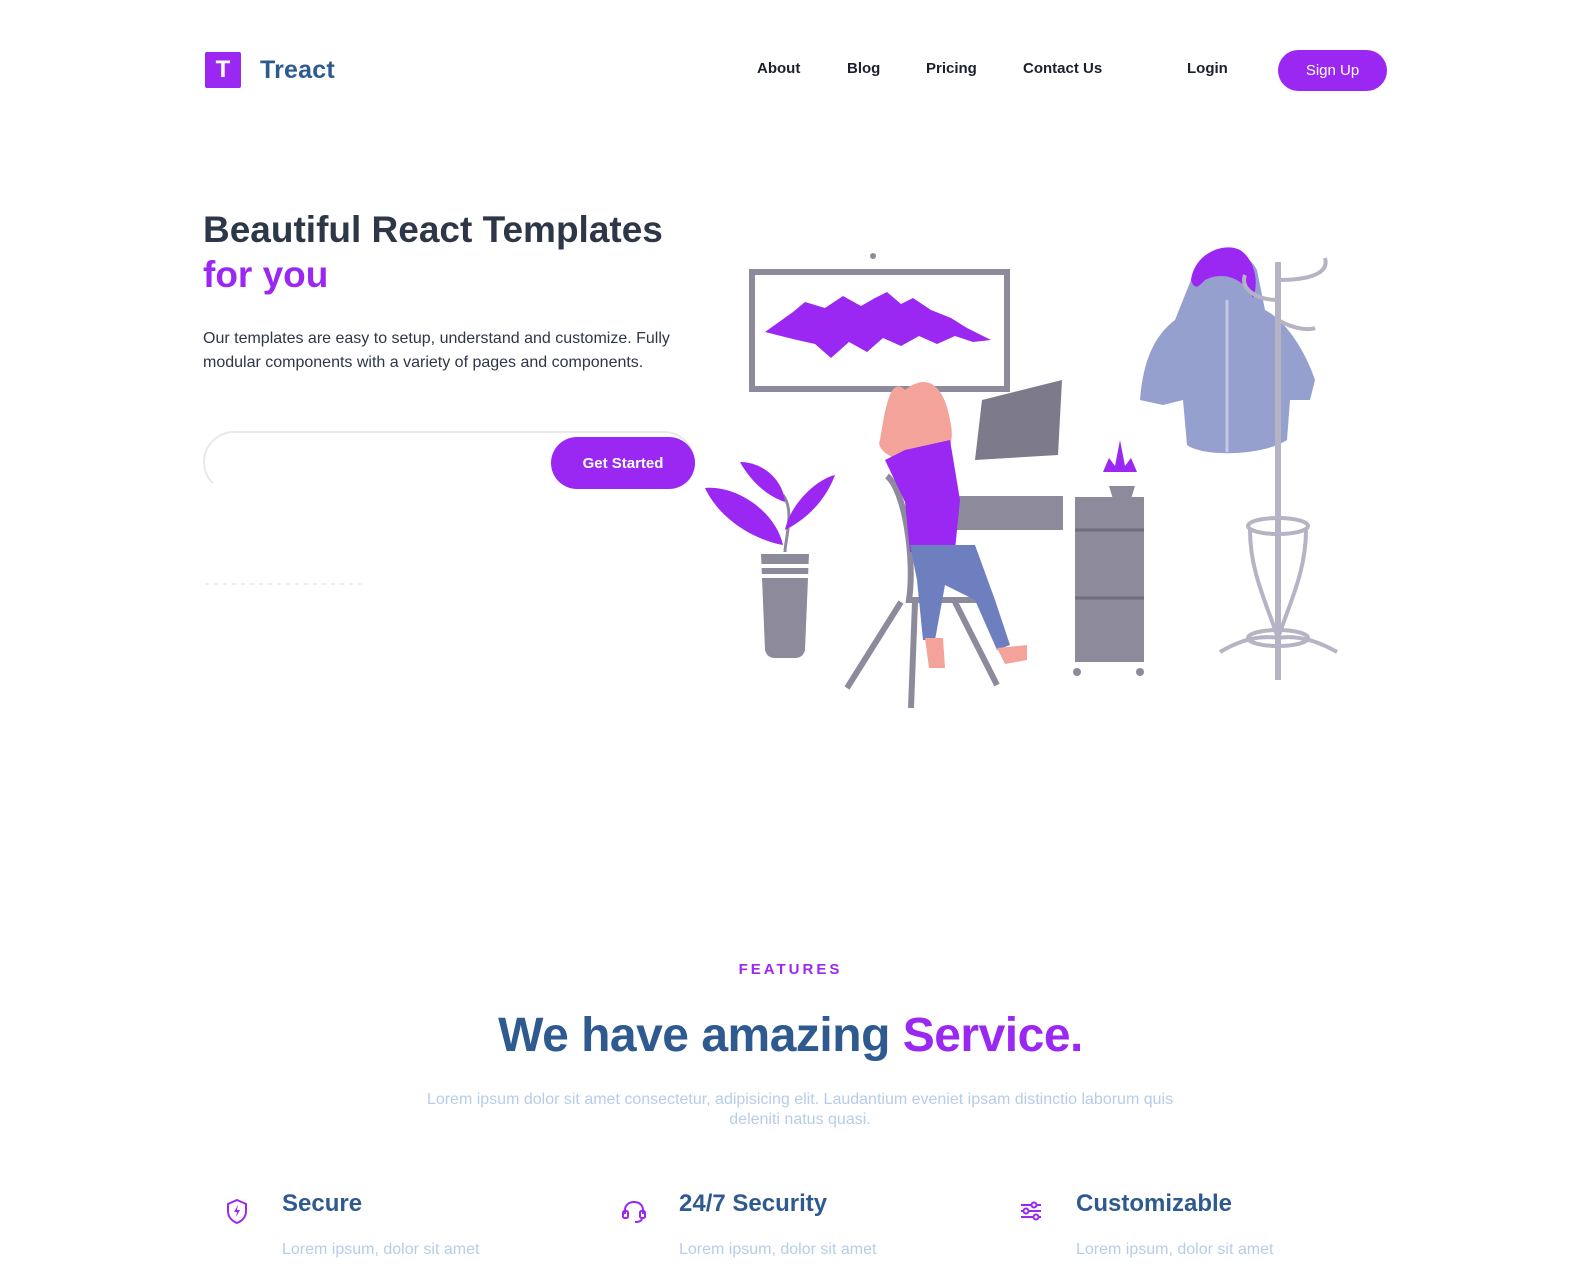 The height and width of the screenshot is (1267, 1581). Describe the element at coordinates (1332, 70) in the screenshot. I see `signup-button: Sign Up` at that location.